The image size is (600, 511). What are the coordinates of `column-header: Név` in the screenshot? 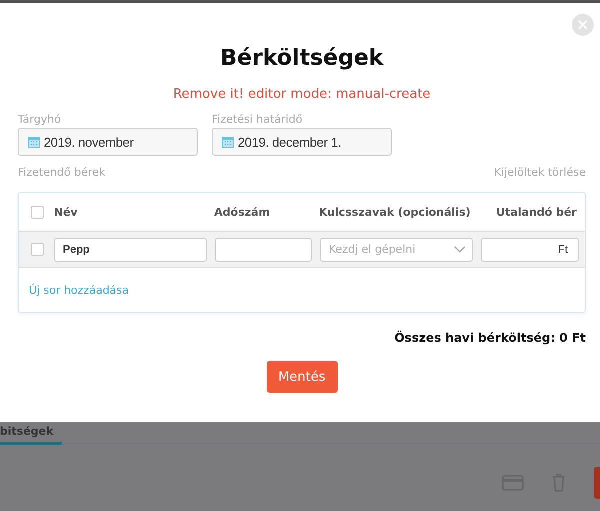 It's located at (66, 212).